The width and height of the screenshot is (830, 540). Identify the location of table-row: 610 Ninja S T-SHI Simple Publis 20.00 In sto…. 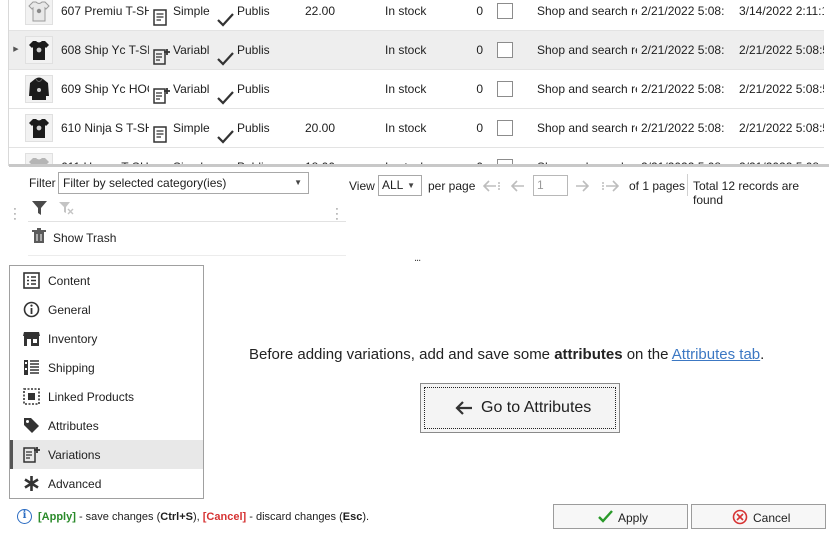
(416, 128).